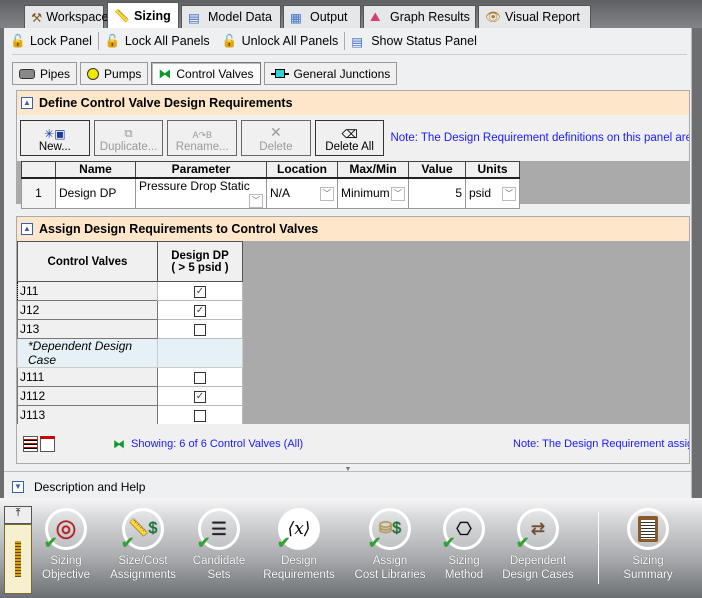  What do you see at coordinates (357, 42) in the screenshot?
I see `status-panel-icon: ▤` at bounding box center [357, 42].